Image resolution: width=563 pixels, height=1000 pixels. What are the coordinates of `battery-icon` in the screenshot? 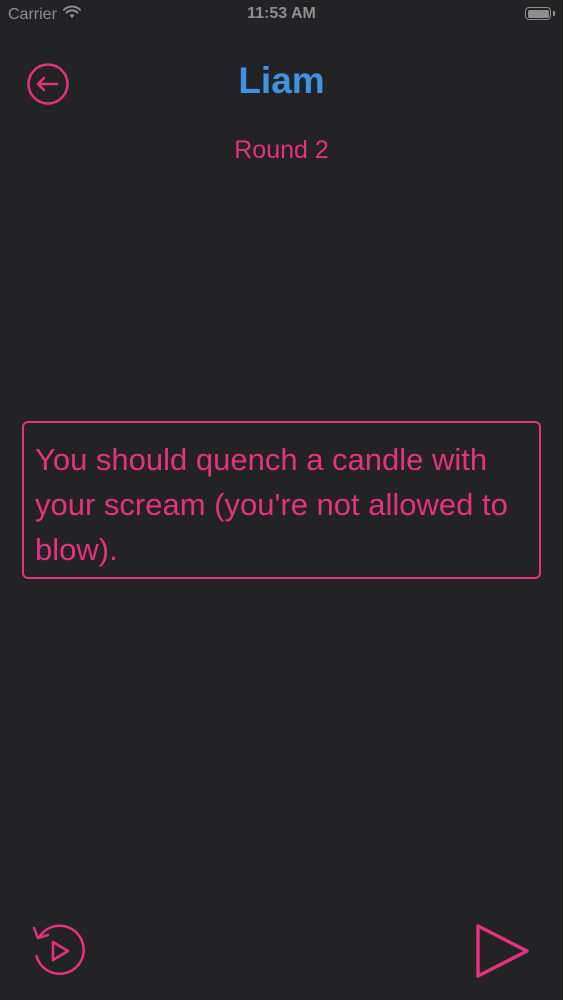 It's located at (538, 13).